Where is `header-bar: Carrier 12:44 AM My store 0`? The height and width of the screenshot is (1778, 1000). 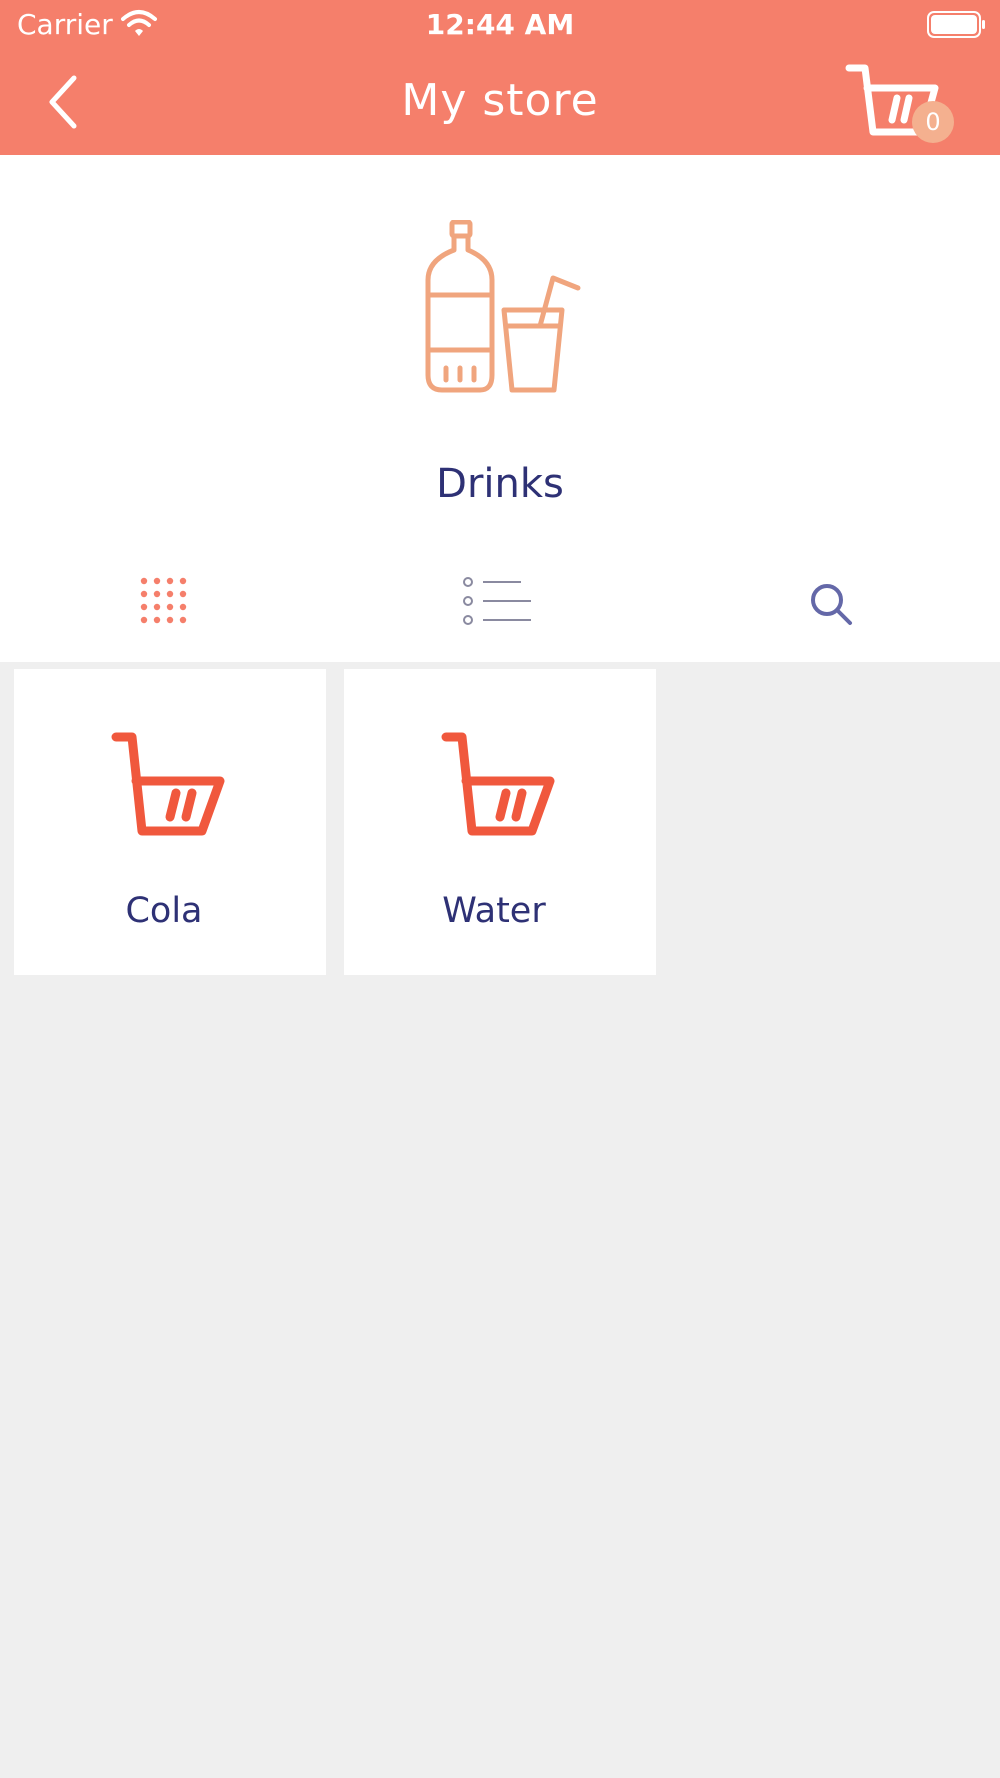 header-bar: Carrier 12:44 AM My store 0 is located at coordinates (500, 77).